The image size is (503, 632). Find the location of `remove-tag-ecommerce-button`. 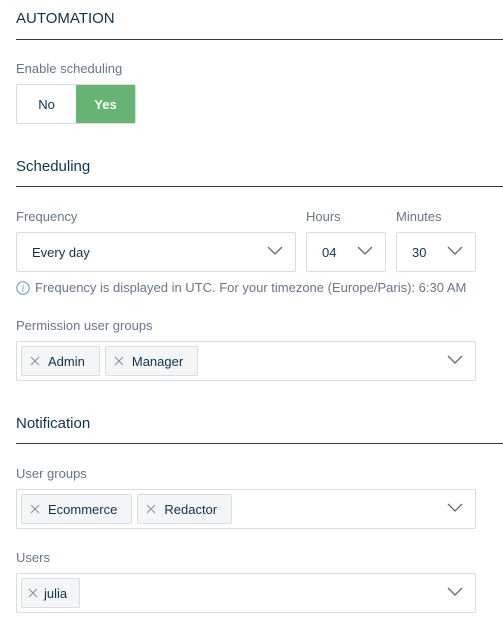

remove-tag-ecommerce-button is located at coordinates (35, 509).